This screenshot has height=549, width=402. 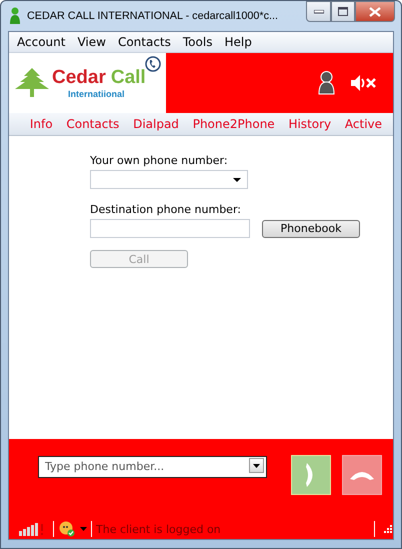 What do you see at coordinates (79, 78) in the screenshot?
I see `logo-text: Cedar` at bounding box center [79, 78].